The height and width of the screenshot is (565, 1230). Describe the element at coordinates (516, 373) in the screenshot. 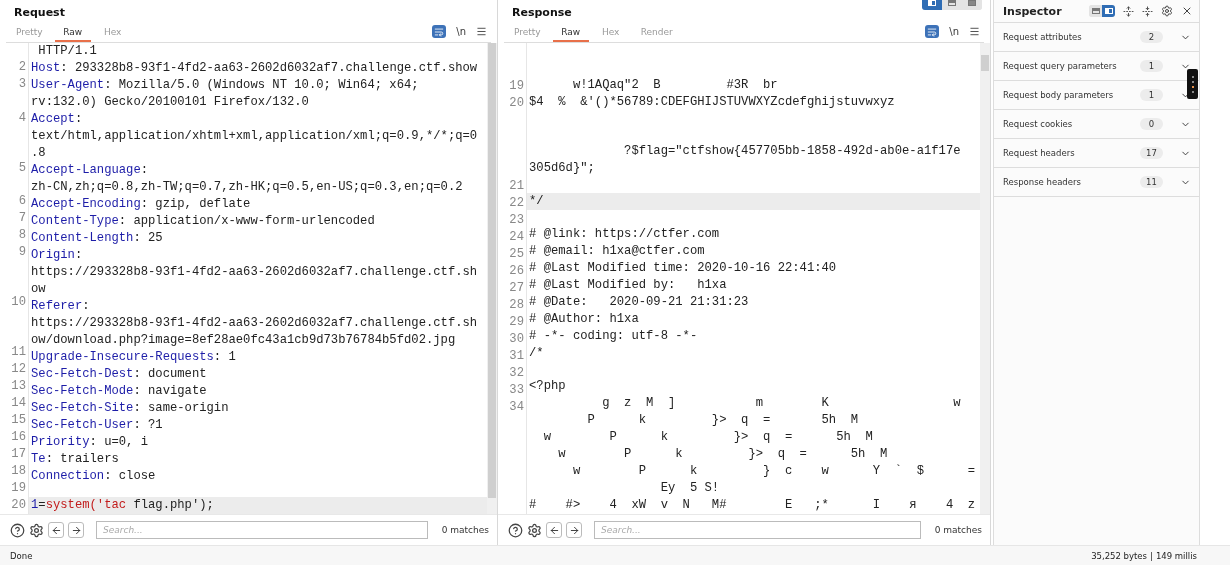

I see `line-number: 32` at that location.